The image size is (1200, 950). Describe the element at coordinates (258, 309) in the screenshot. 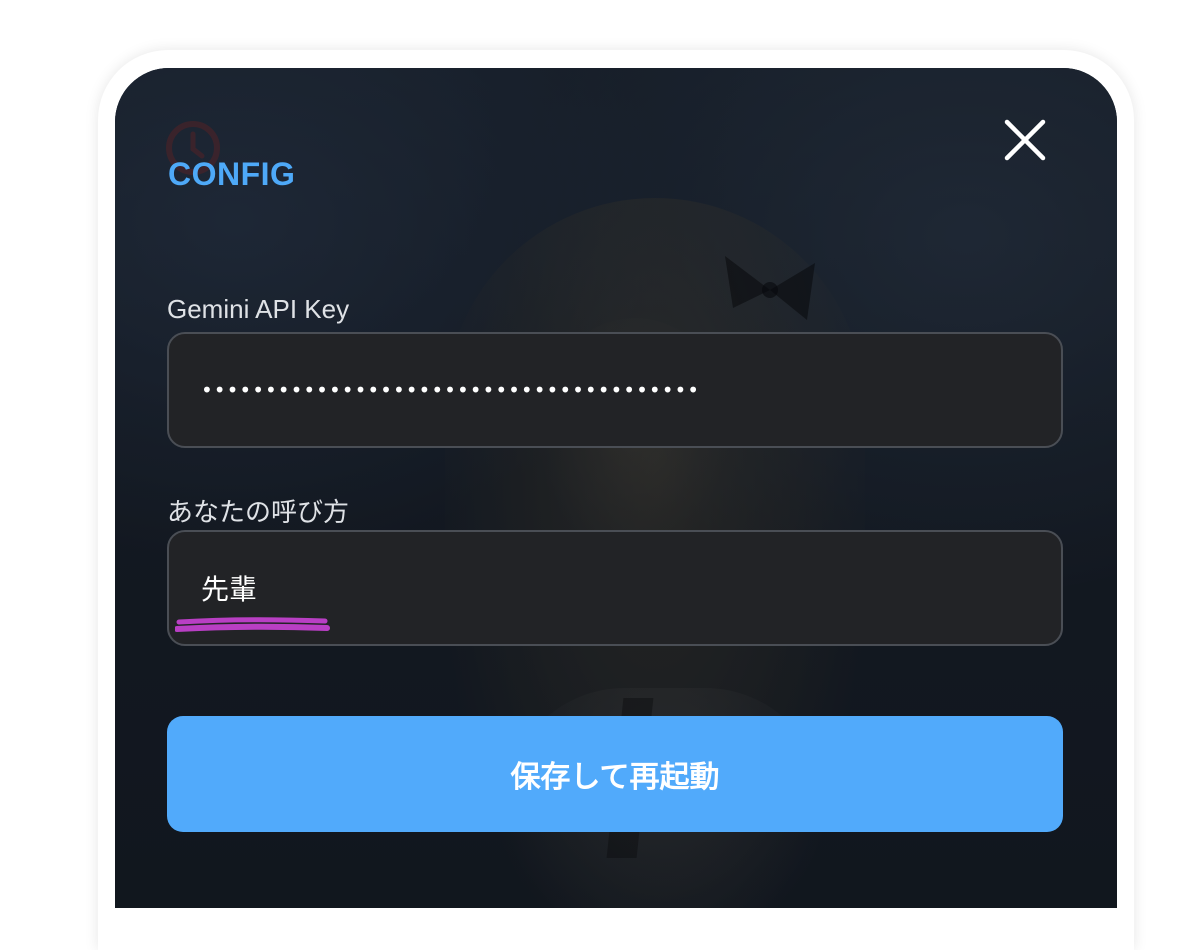

I see `api-key-label: Gemini API Key` at that location.